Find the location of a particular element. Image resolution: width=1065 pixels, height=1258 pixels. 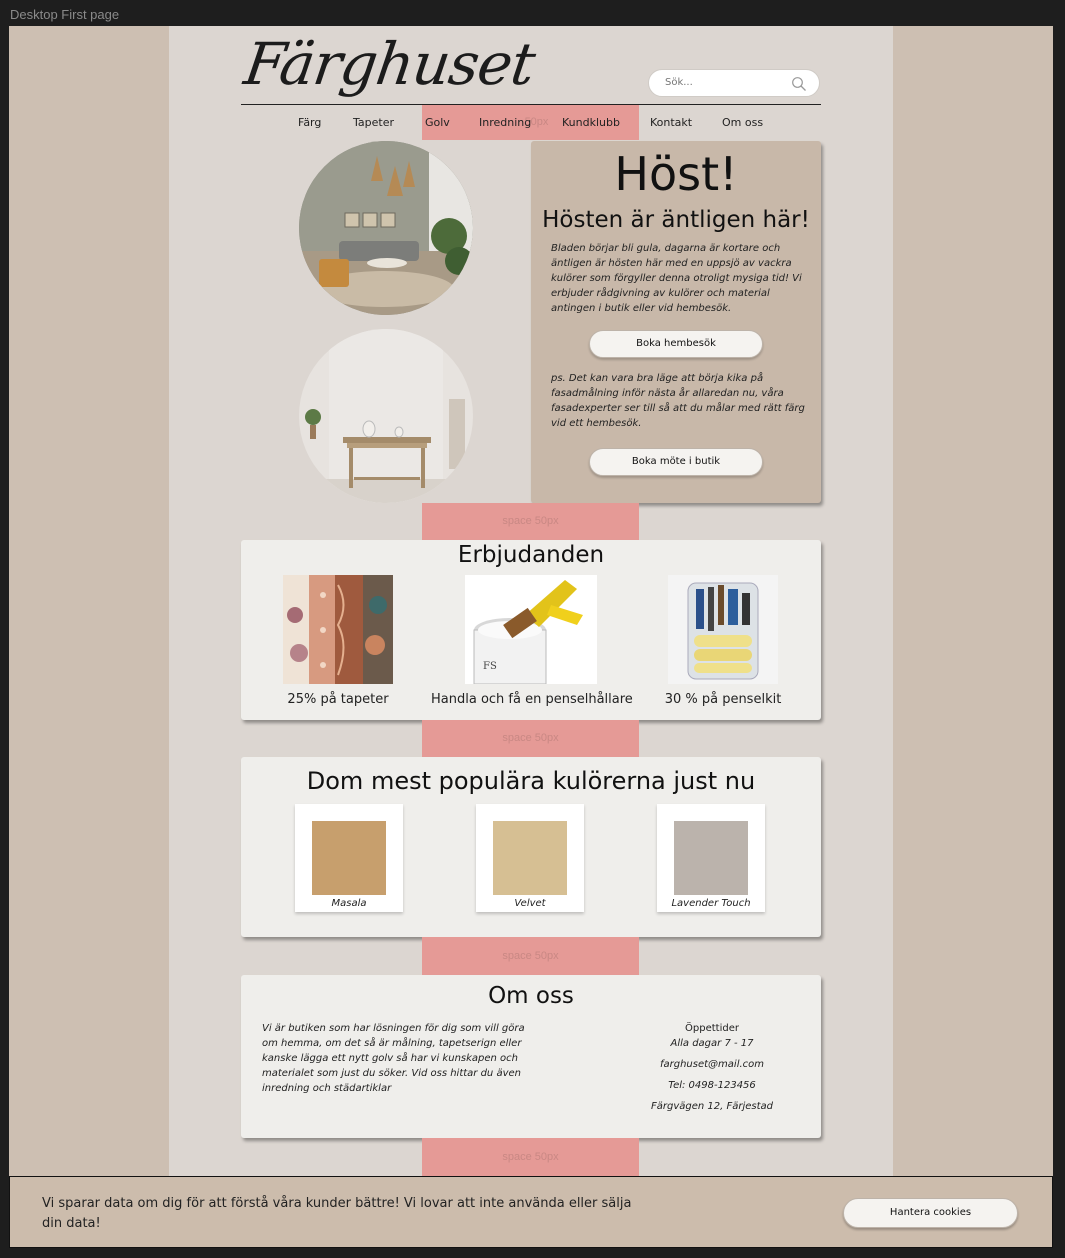

contact-address: Färgvägen 12, Färjestad is located at coordinates (711, 1106).